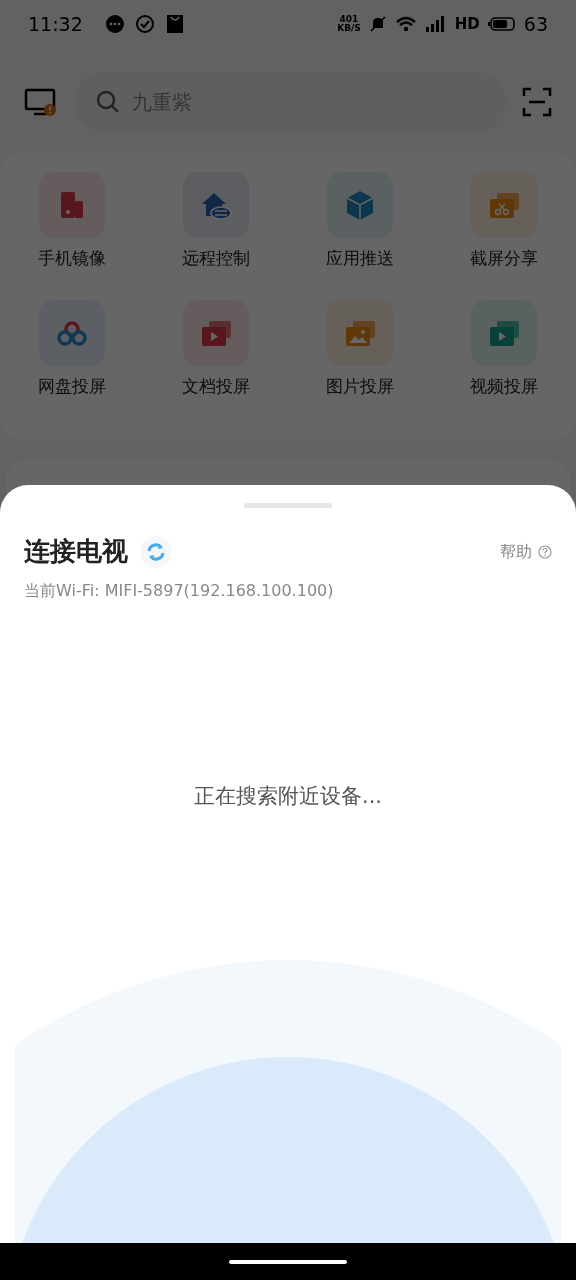 This screenshot has width=576, height=1280. What do you see at coordinates (144, 24) in the screenshot?
I see `check-circle-icon` at bounding box center [144, 24].